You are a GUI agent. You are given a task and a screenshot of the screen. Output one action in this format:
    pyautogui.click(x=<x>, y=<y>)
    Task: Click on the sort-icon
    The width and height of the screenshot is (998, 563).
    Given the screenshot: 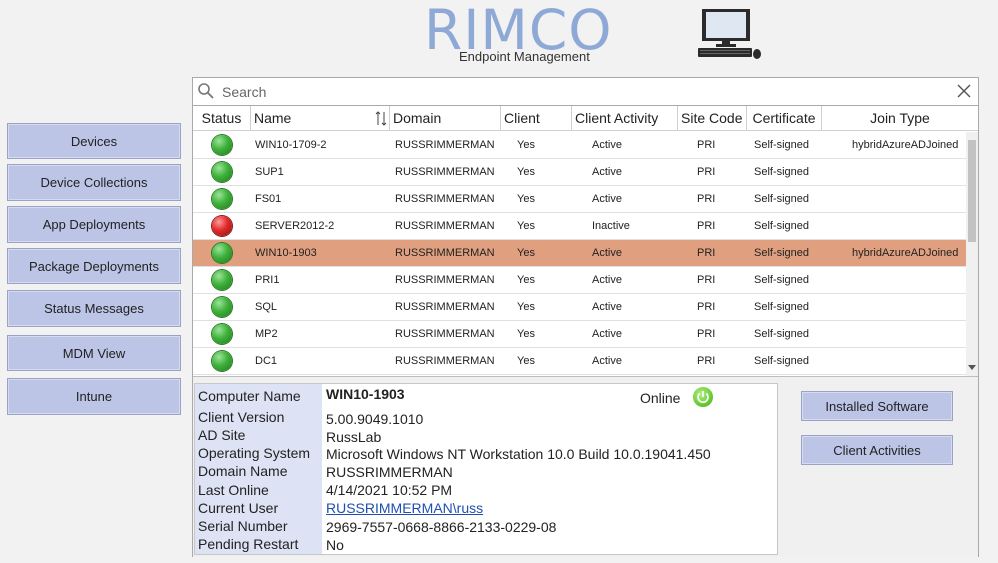 What is the action you would take?
    pyautogui.click(x=381, y=118)
    